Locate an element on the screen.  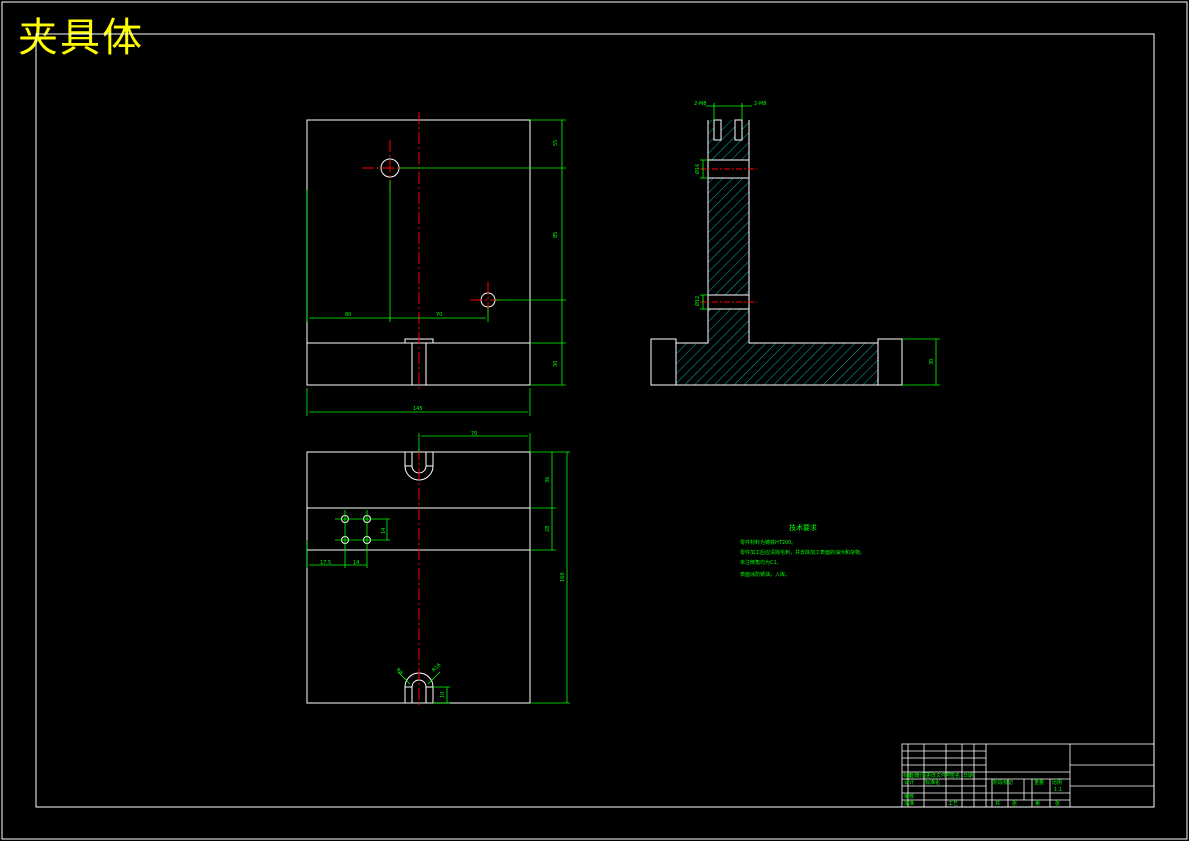
tb-row2-2: 标准化 is located at coordinates (932, 782).